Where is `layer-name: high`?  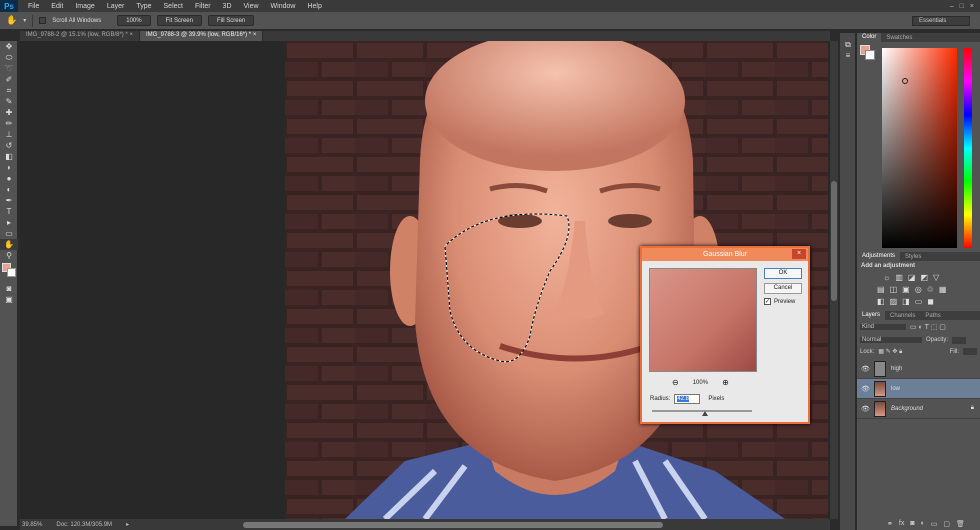
layer-name: high is located at coordinates (896, 369).